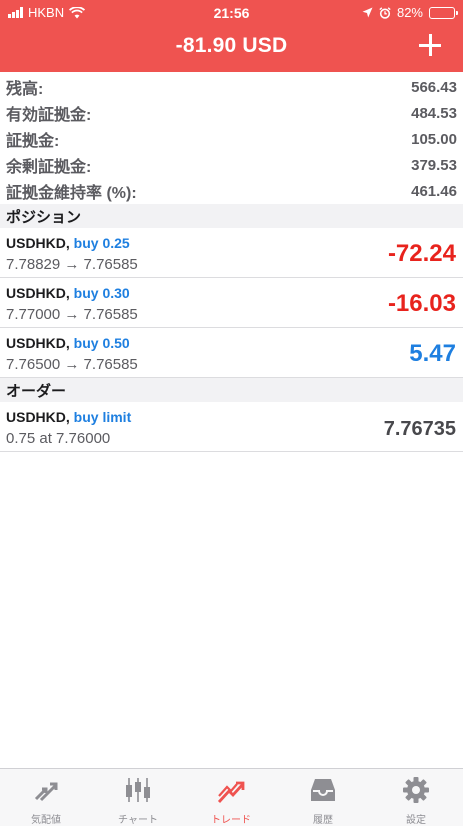 This screenshot has width=463, height=826. What do you see at coordinates (231, 353) in the screenshot?
I see `position-row: USDHKD, buy 0.50 7.76500 → 7.76585 5.47` at bounding box center [231, 353].